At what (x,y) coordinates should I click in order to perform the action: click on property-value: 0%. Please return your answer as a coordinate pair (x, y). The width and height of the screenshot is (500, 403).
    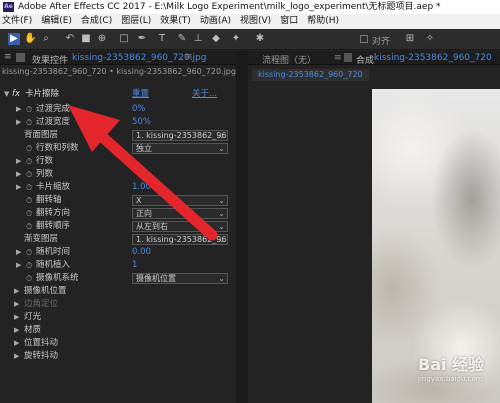
    Looking at the image, I should click on (139, 109).